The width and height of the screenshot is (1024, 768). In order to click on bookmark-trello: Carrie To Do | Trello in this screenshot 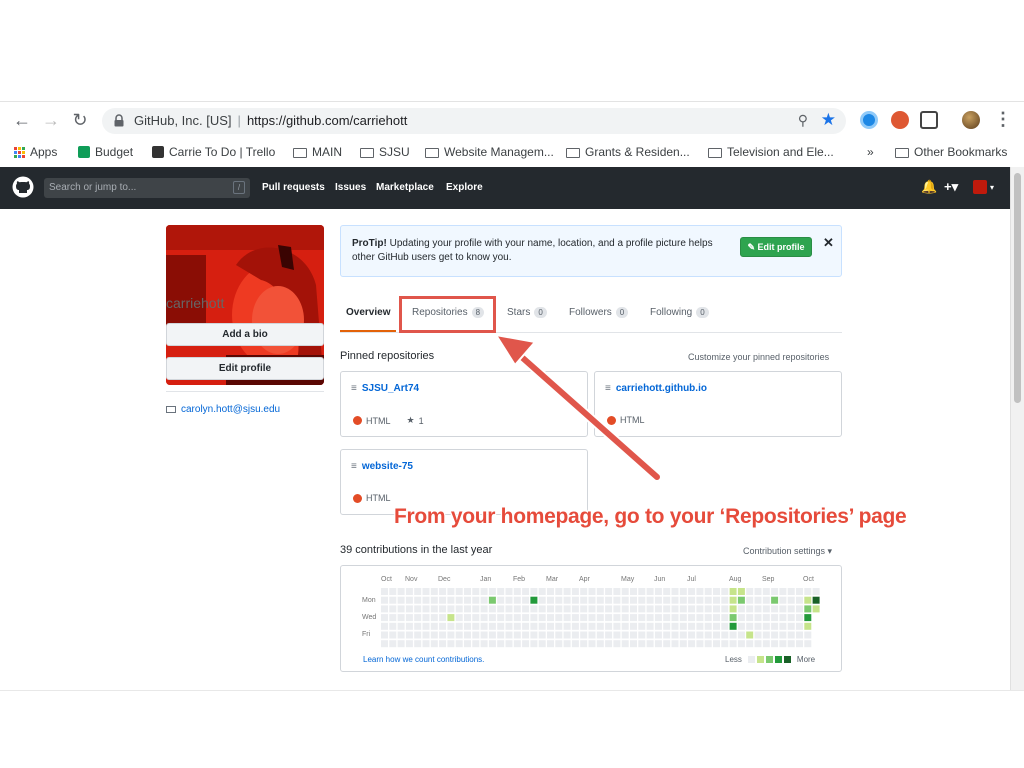, I will do `click(213, 152)`.